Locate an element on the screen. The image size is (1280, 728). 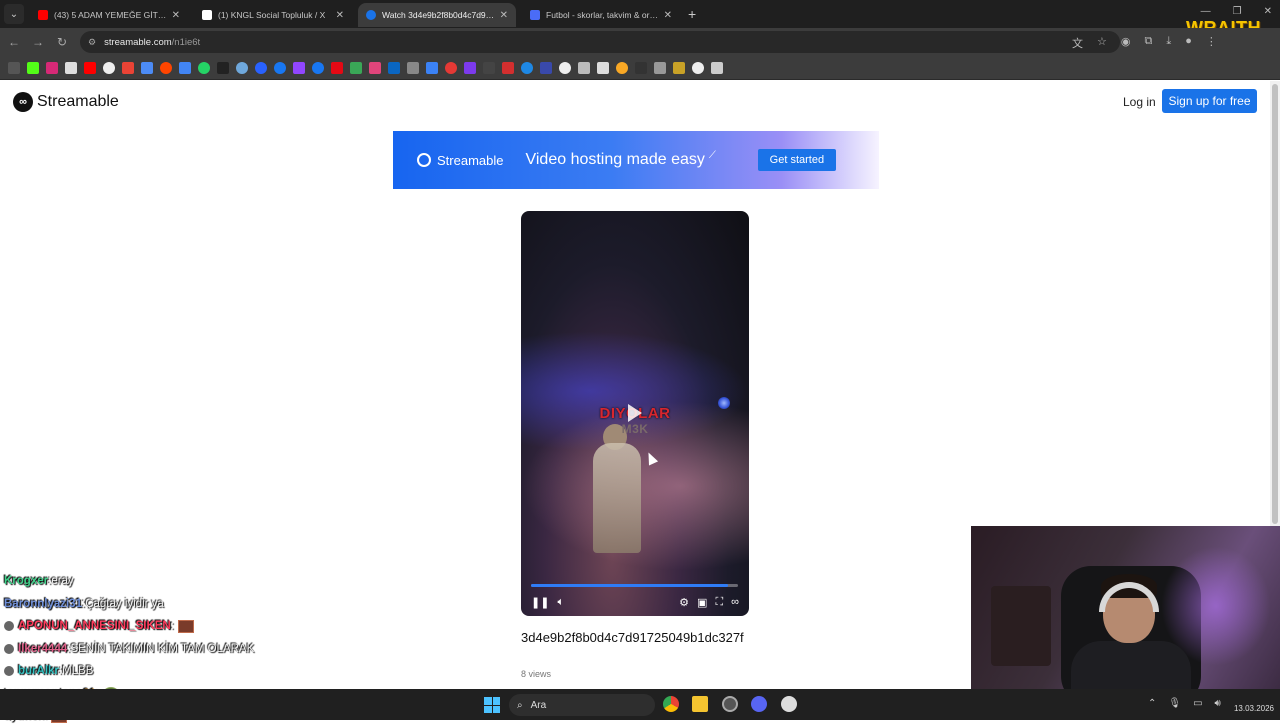
play-icon is located at coordinates (635, 413).